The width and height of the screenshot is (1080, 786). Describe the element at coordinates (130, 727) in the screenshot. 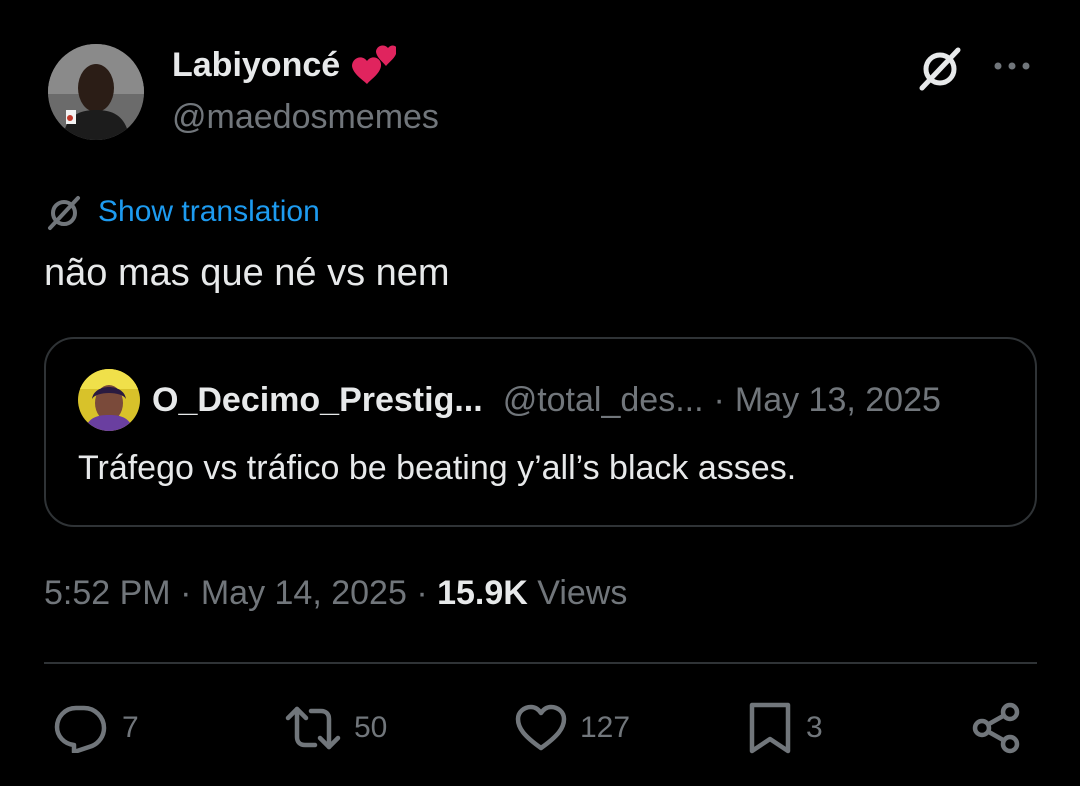

I see `reply-count: 7` at that location.